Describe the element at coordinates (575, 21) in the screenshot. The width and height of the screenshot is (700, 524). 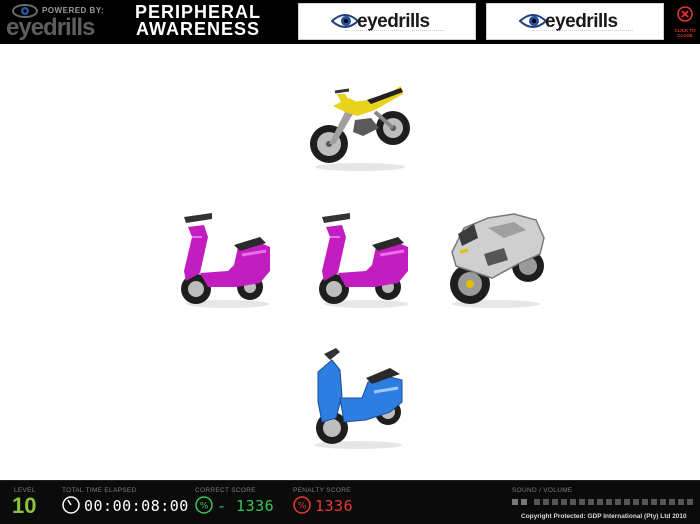
I see `sponsor-banner-2: eyedrills` at that location.